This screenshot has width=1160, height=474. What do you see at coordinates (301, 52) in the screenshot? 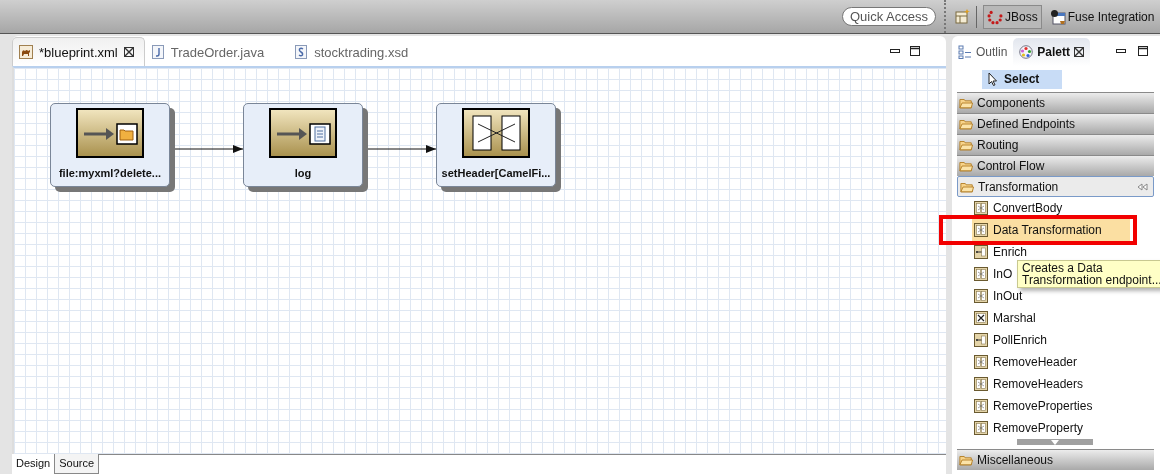
I see `schema-file-icon` at bounding box center [301, 52].